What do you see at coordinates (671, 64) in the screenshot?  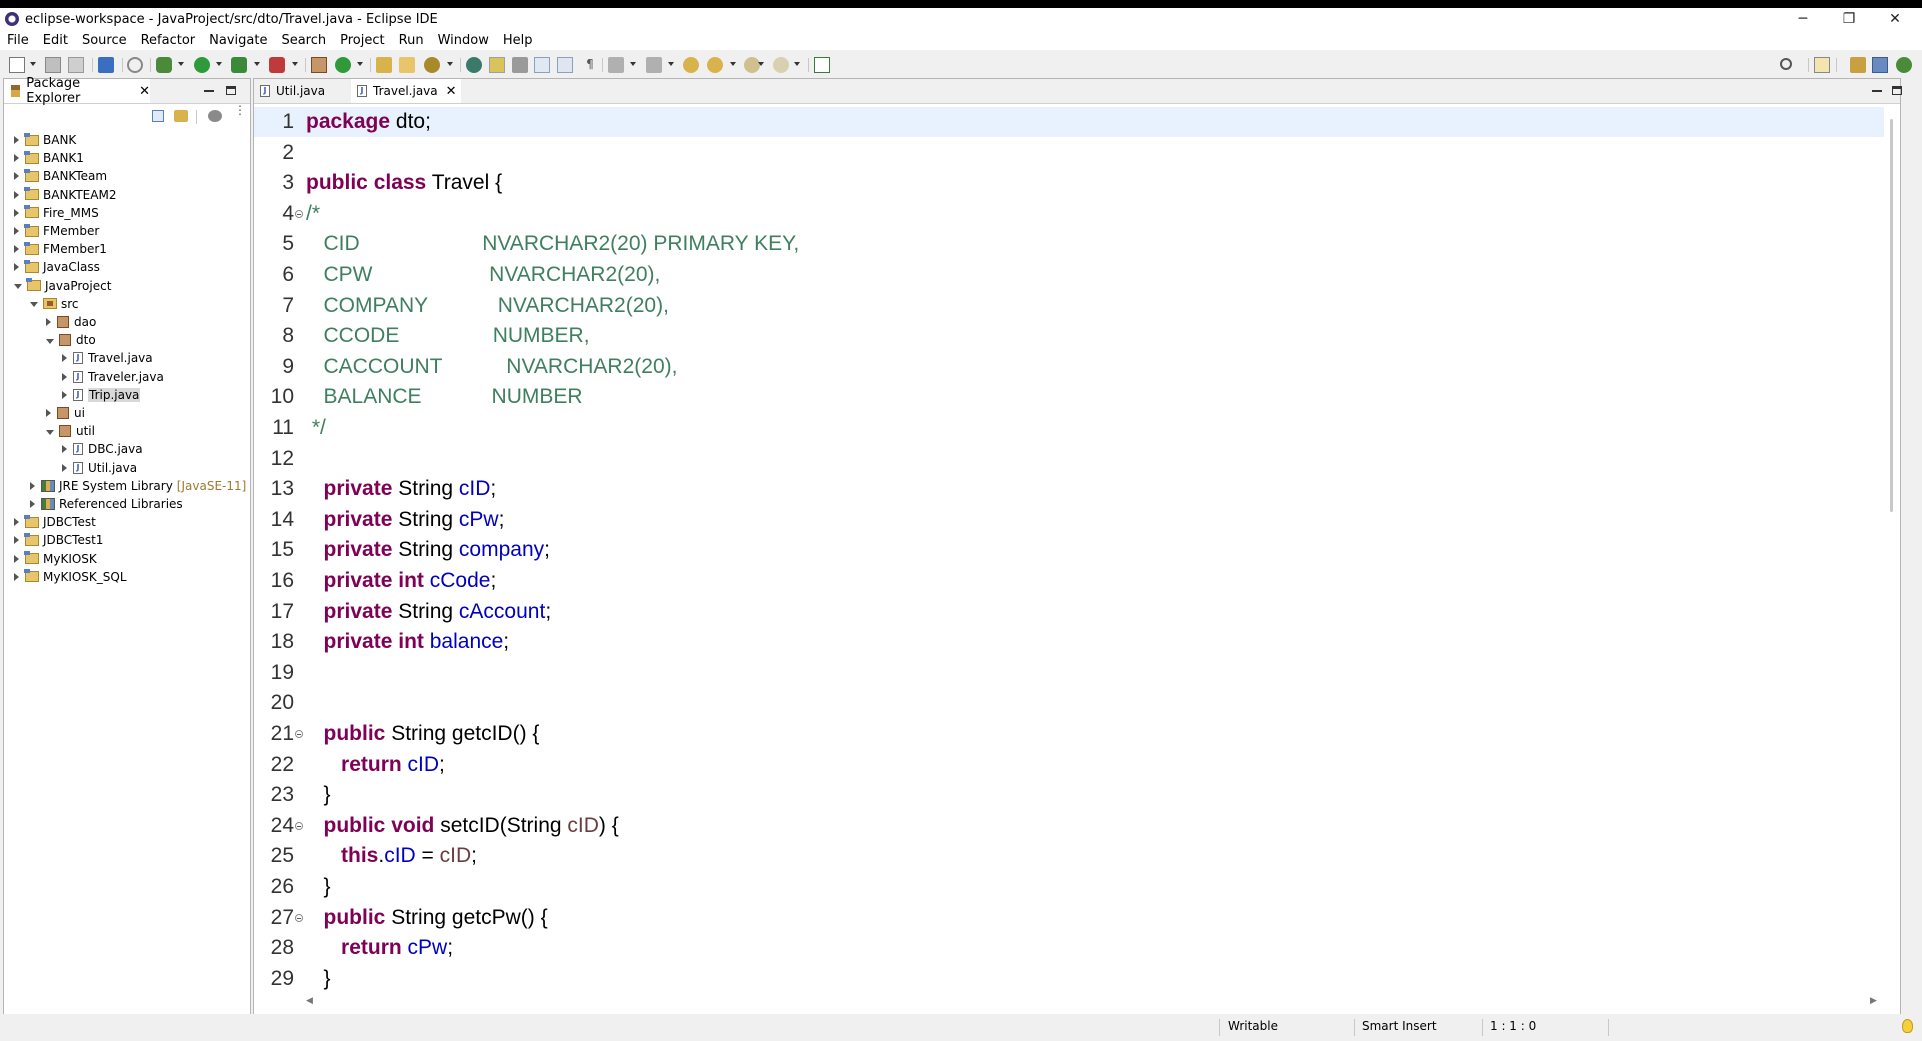 I see `previous-annotation-dropdown-icon` at bounding box center [671, 64].